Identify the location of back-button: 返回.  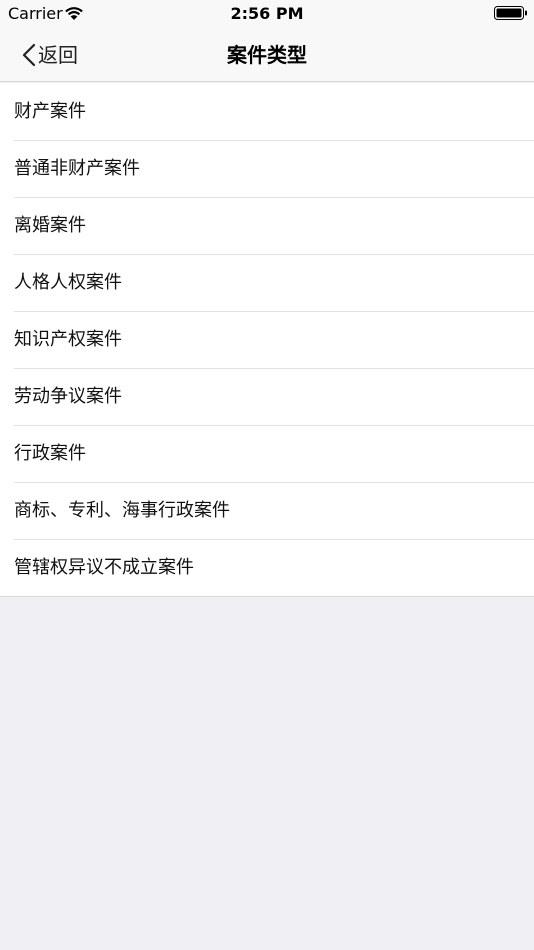
(50, 55).